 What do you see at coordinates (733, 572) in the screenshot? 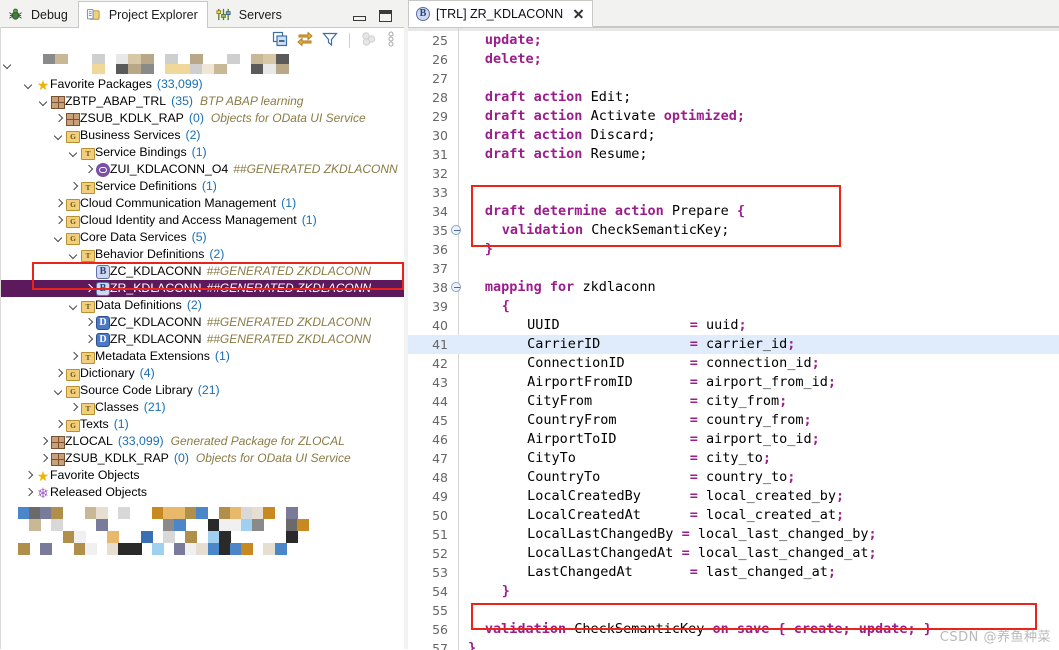
I see `code-line: 53 LastChangedAt = last_changed_at;` at bounding box center [733, 572].